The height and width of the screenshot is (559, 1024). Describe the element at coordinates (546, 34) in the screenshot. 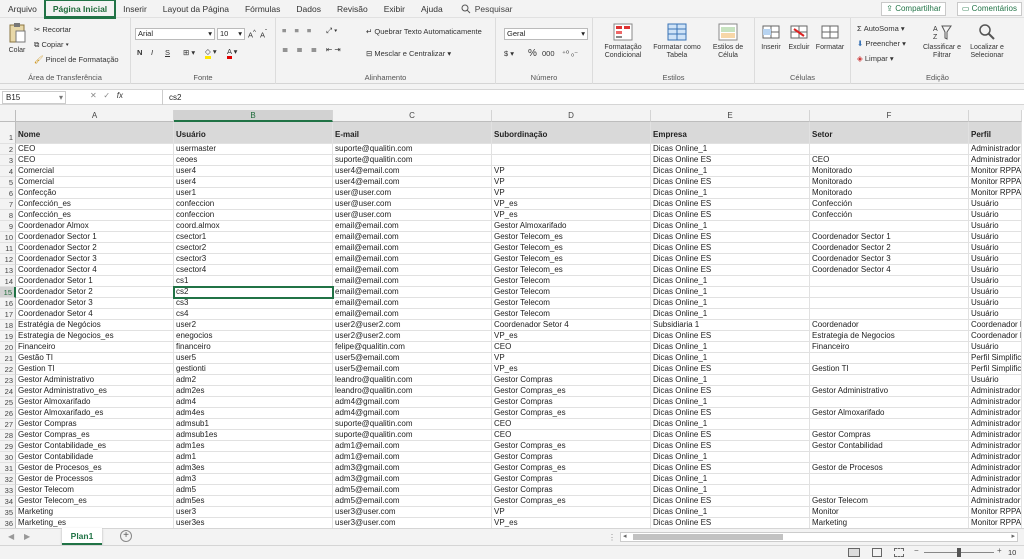

I see `number-format-select: Geral ▾` at that location.